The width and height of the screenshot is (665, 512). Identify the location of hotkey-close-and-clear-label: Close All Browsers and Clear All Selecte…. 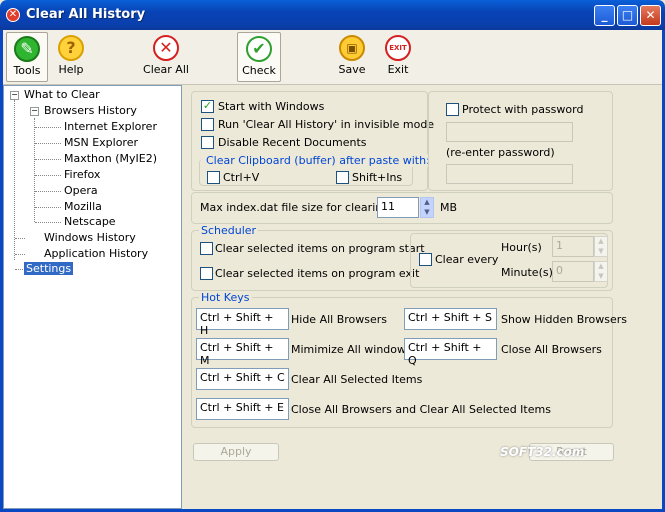
(421, 409).